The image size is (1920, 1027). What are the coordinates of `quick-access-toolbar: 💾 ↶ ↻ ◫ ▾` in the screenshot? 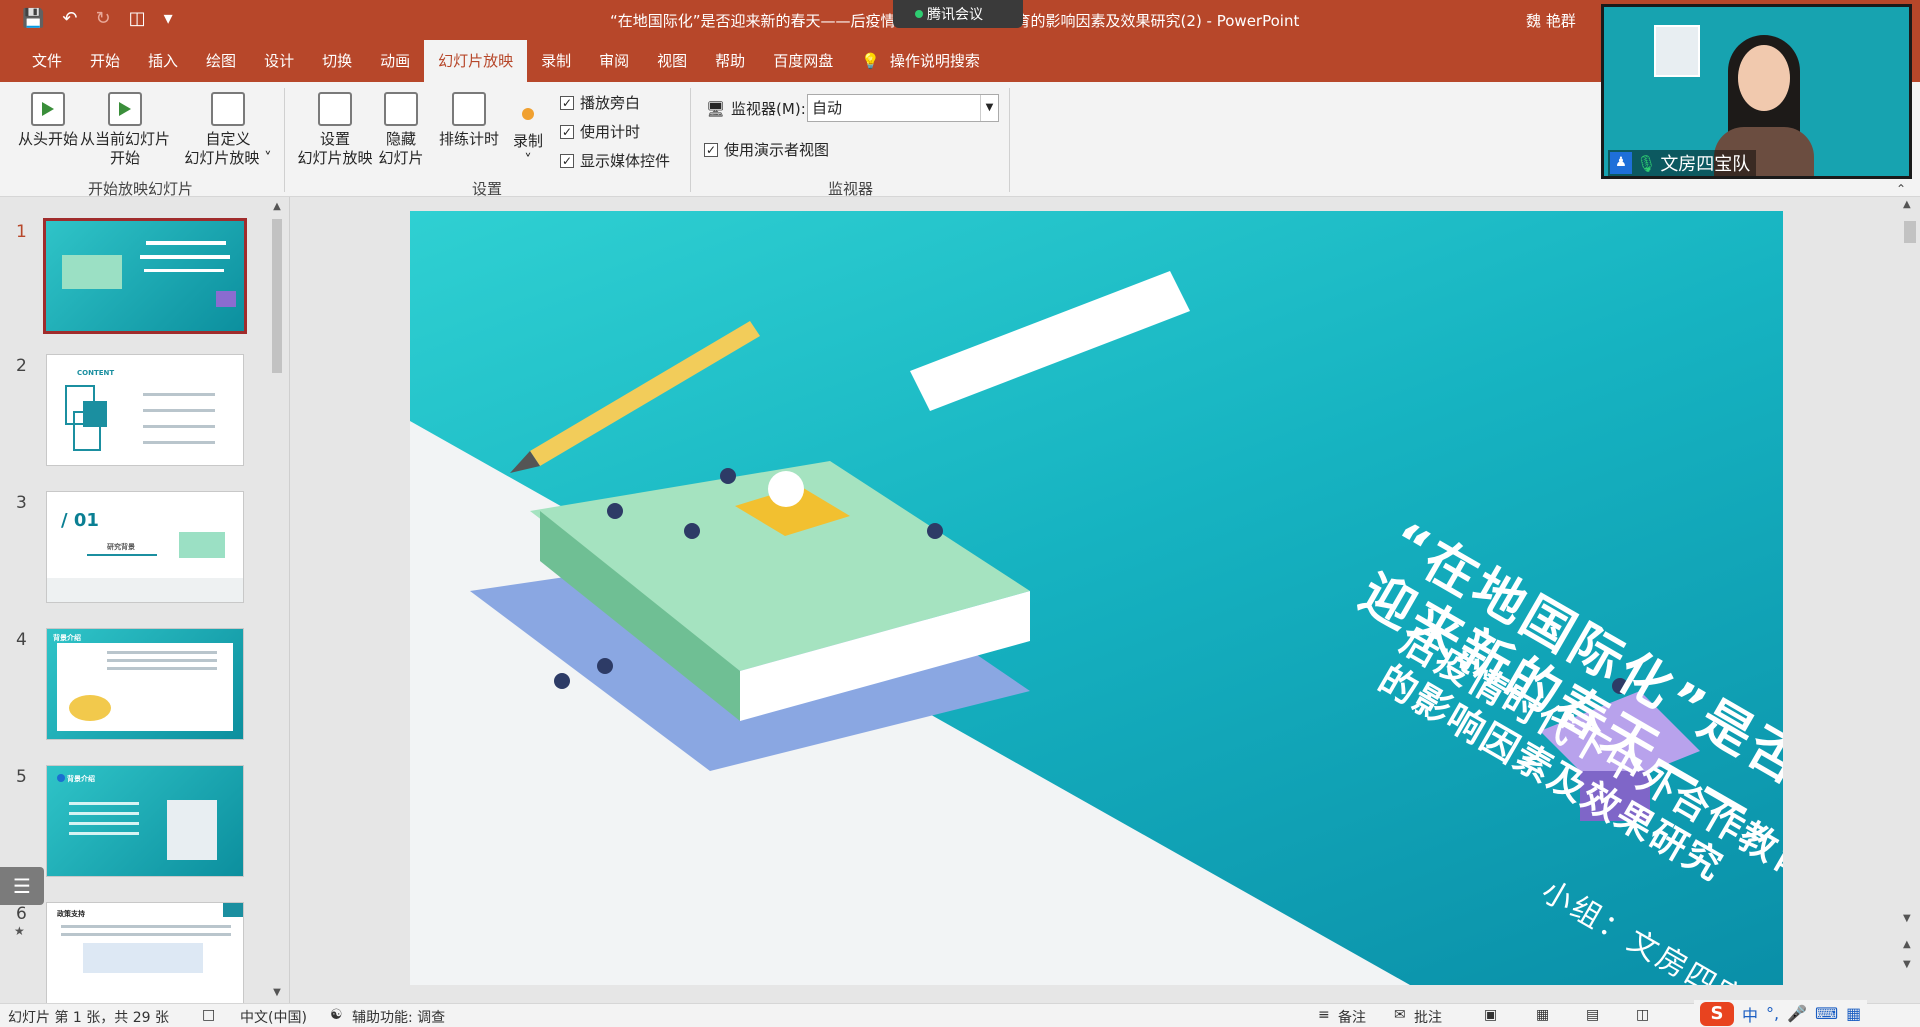 It's located at (97, 18).